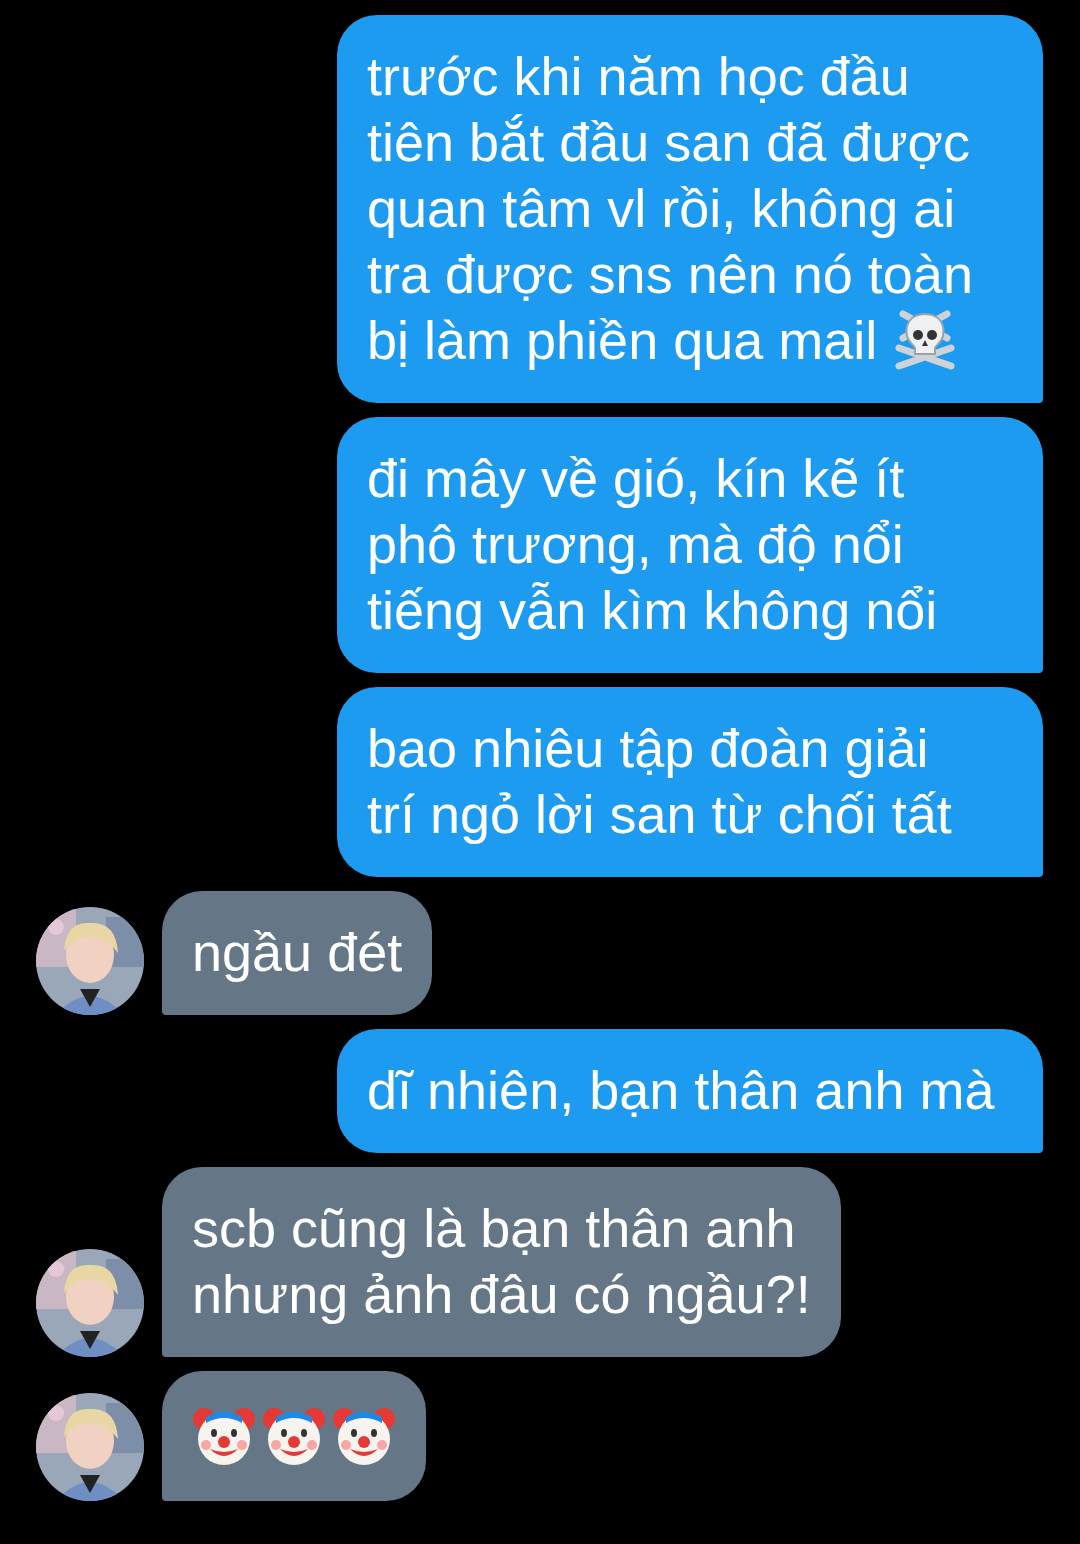  What do you see at coordinates (297, 953) in the screenshot?
I see `received-message: ngầu đét` at bounding box center [297, 953].